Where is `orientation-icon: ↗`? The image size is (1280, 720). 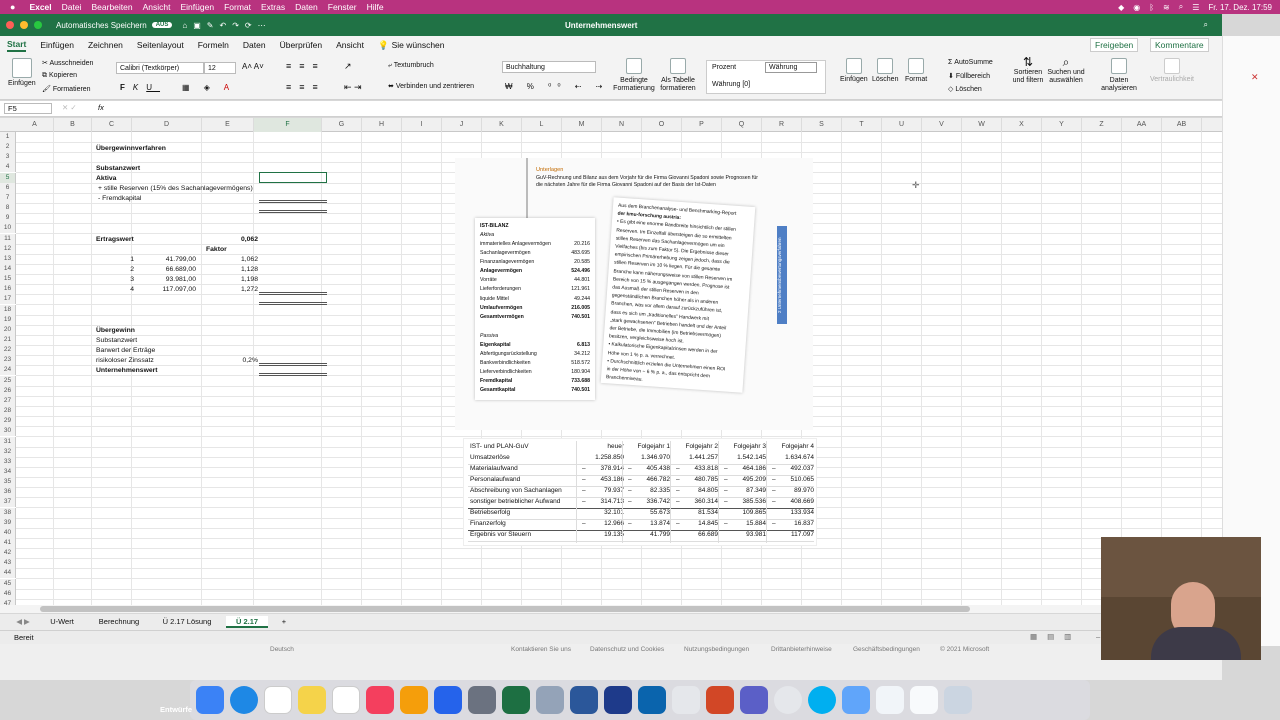 orientation-icon: ↗ is located at coordinates (348, 66).